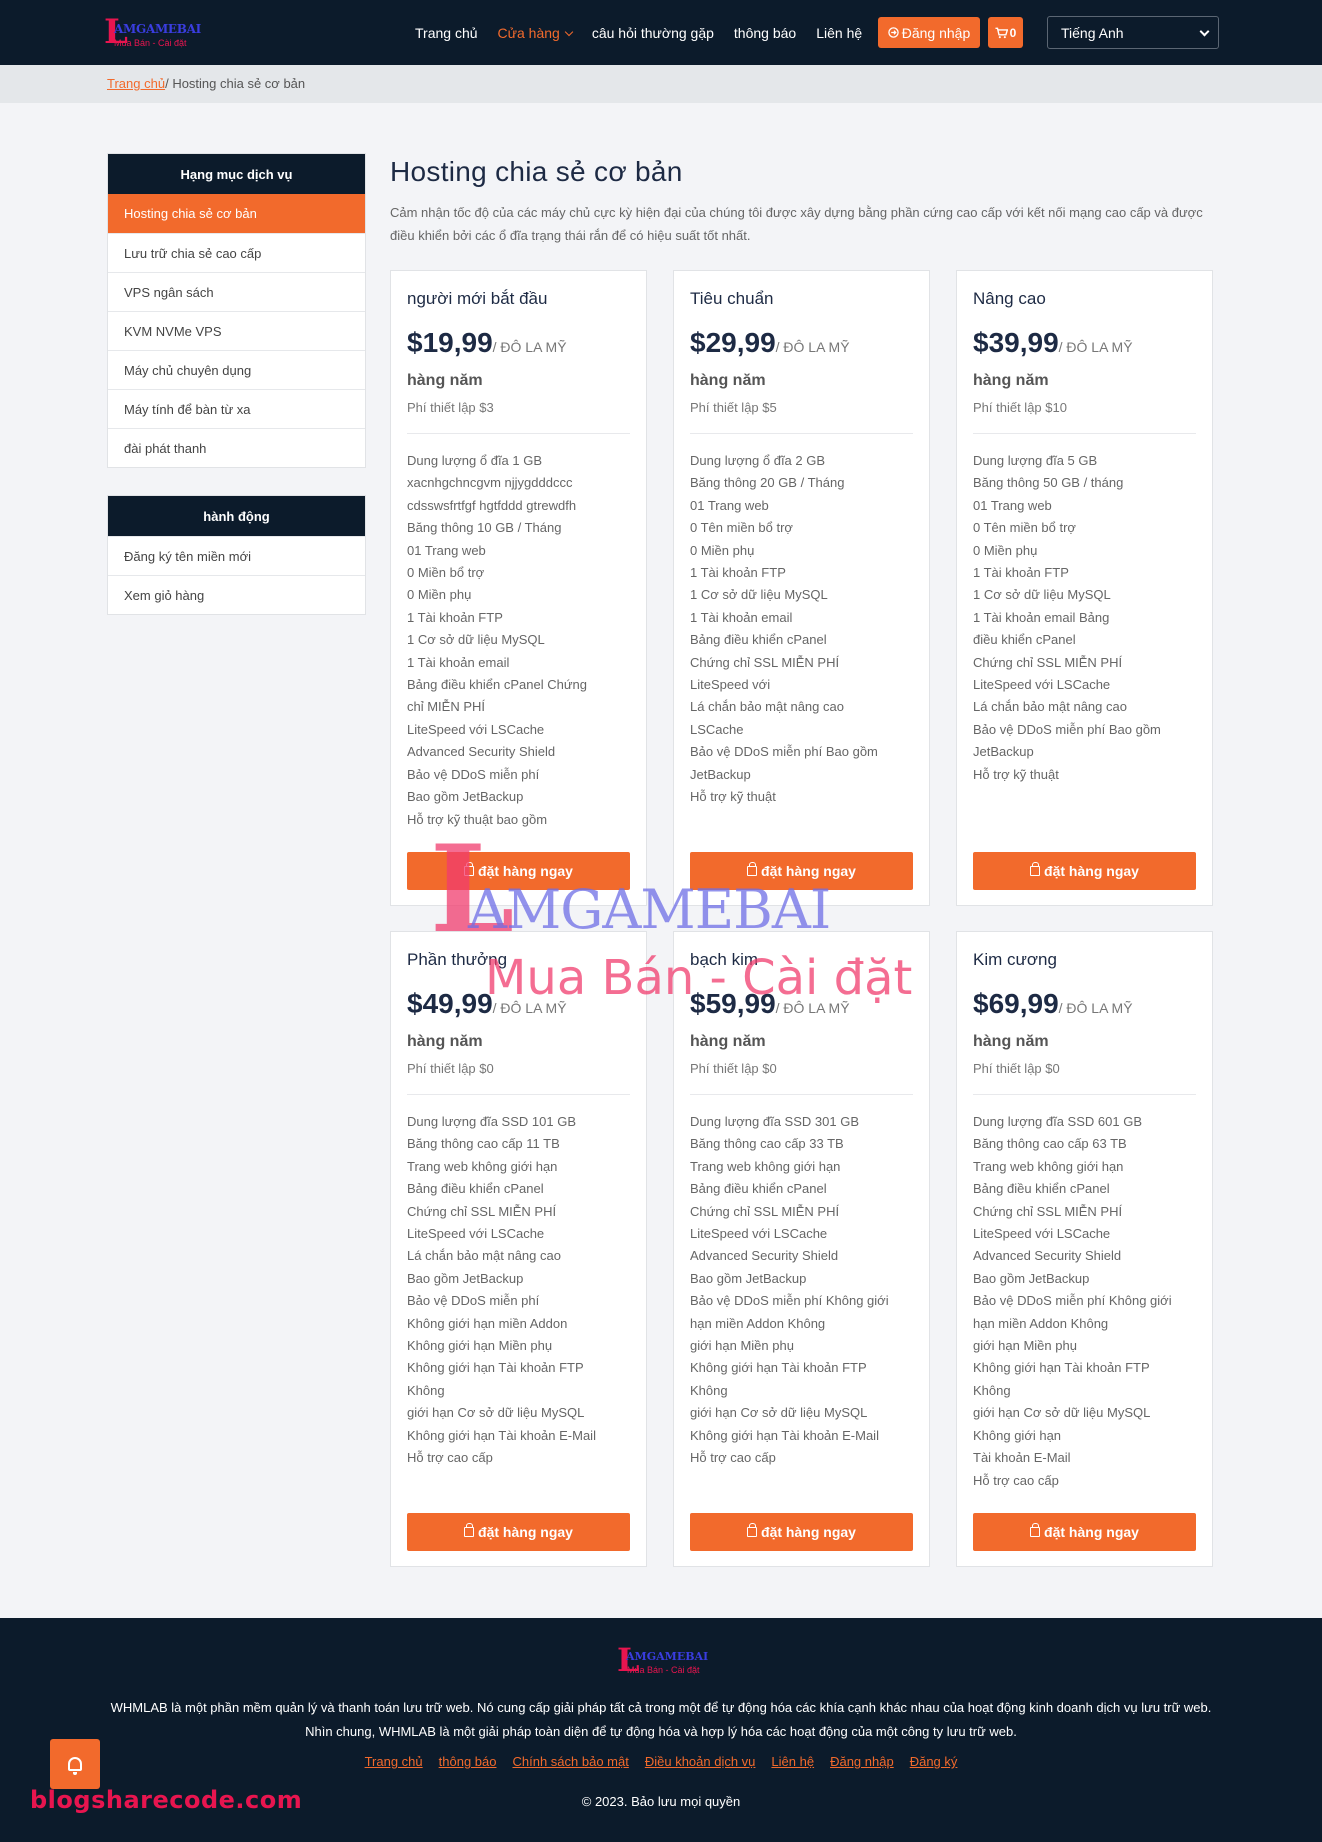  Describe the element at coordinates (862, 1761) in the screenshot. I see `footer-link-login: Đăng nhập` at that location.